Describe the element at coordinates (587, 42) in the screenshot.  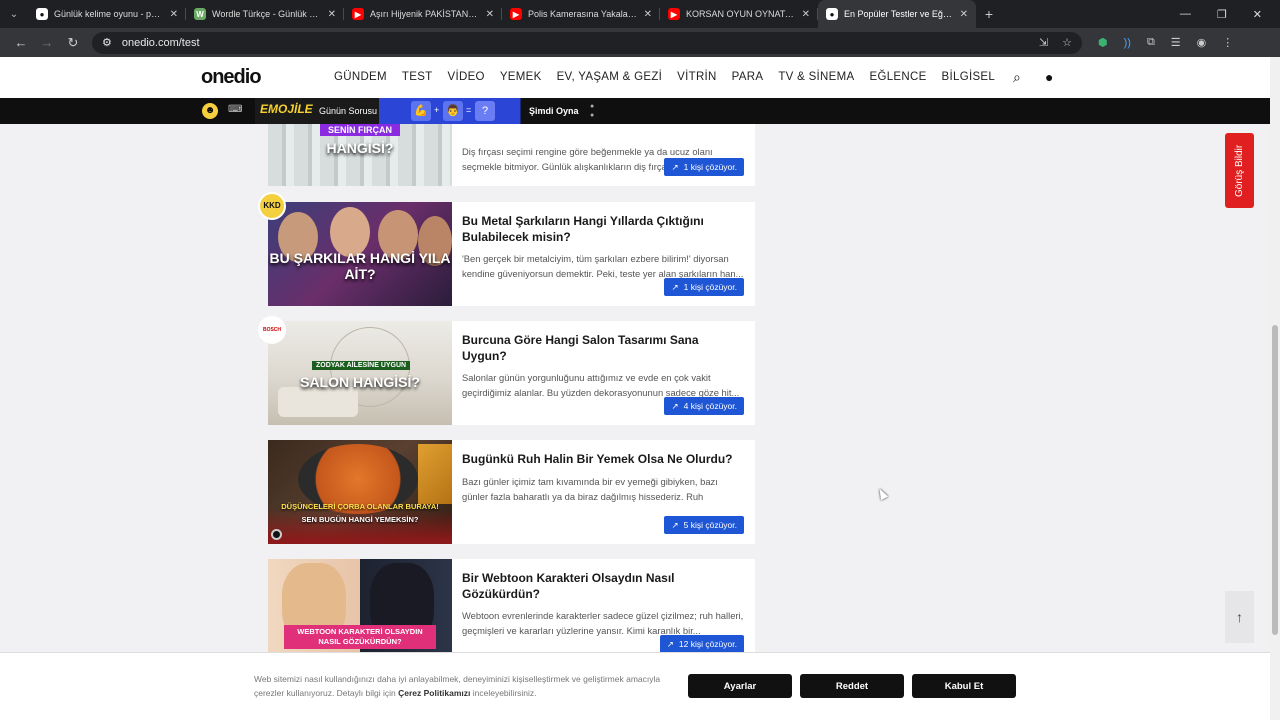
I see `address-bar: ⚙ onedio.com/test ⇲ ☆` at that location.